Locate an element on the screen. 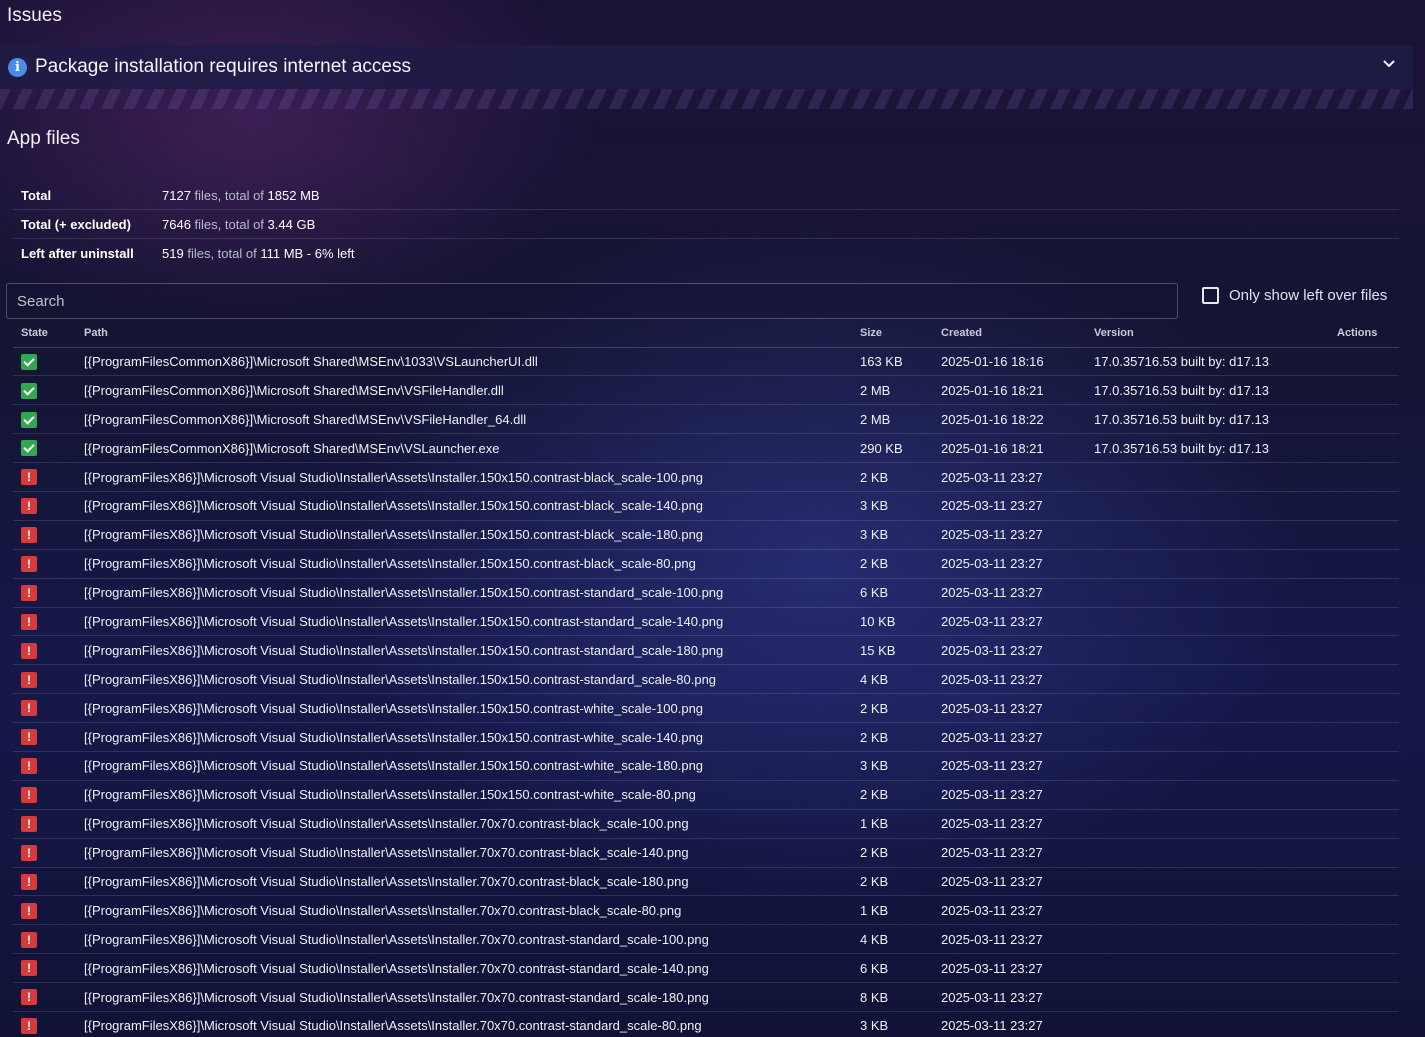  created-cell: 2025-01-16 18:22 is located at coordinates (1017, 419).